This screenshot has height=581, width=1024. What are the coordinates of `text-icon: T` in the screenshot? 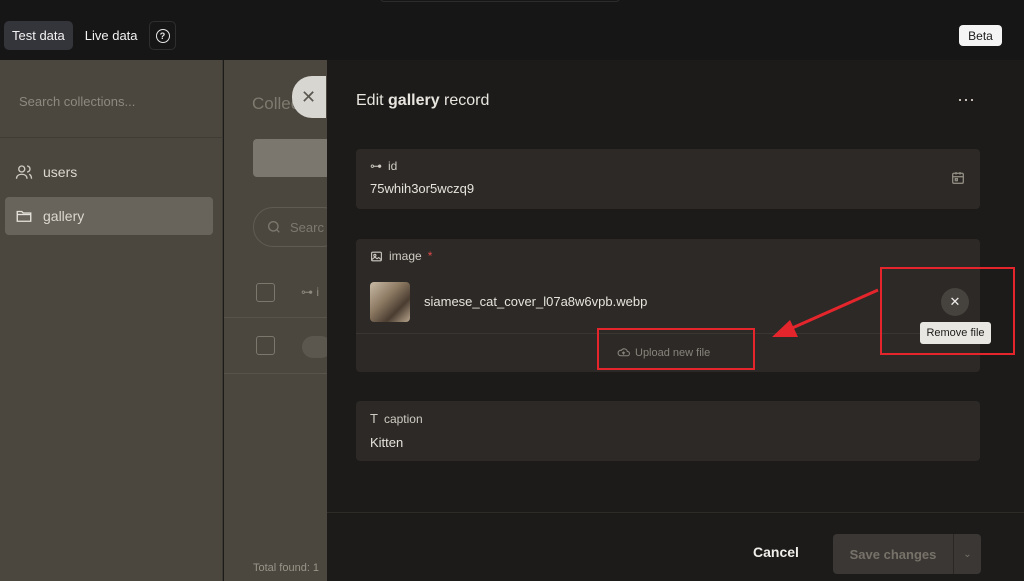 It's located at (374, 418).